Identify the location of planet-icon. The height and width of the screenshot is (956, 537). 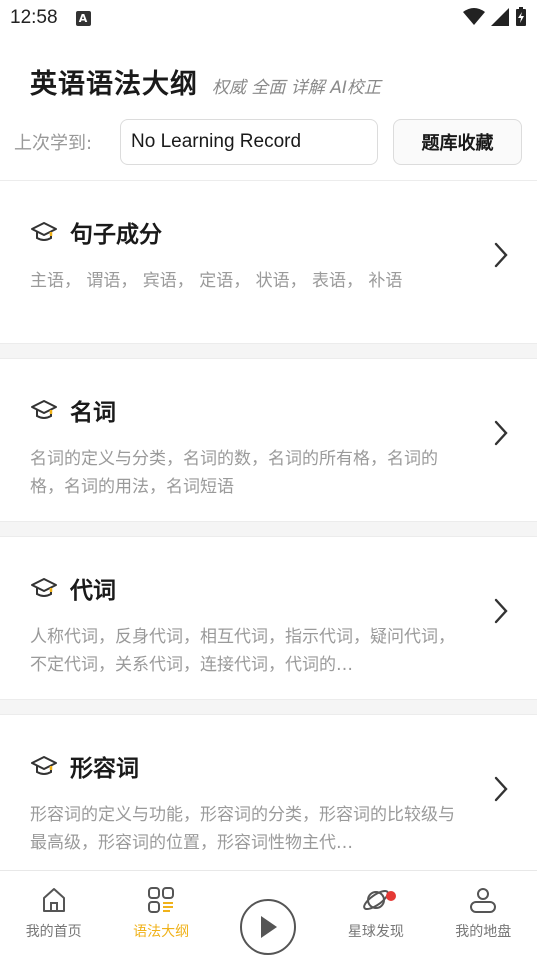
(376, 900).